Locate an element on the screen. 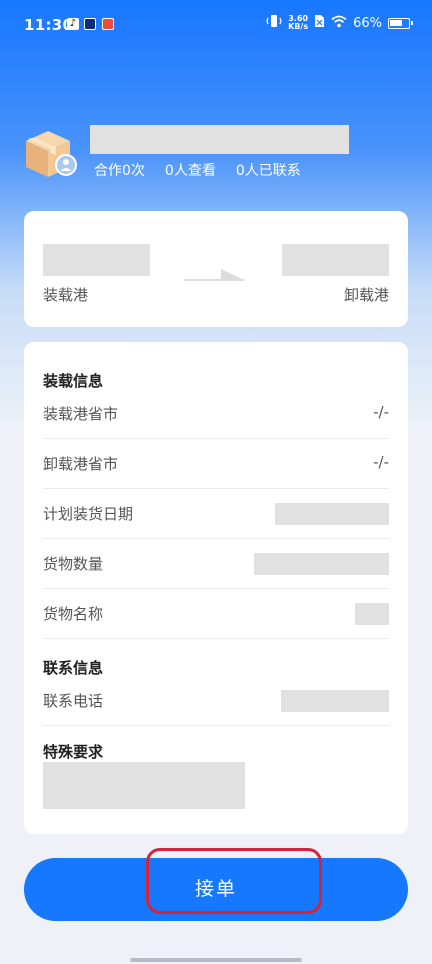  net-speed-unit: KB/s is located at coordinates (298, 26).